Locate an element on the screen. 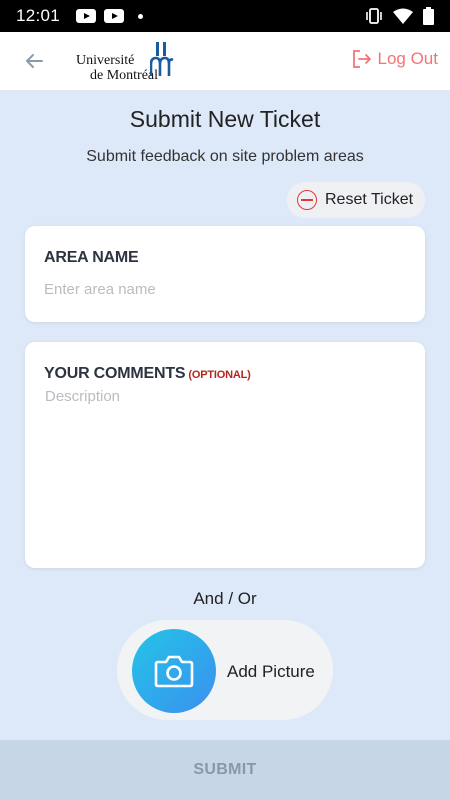 This screenshot has width=450, height=800. camera-icon is located at coordinates (174, 671).